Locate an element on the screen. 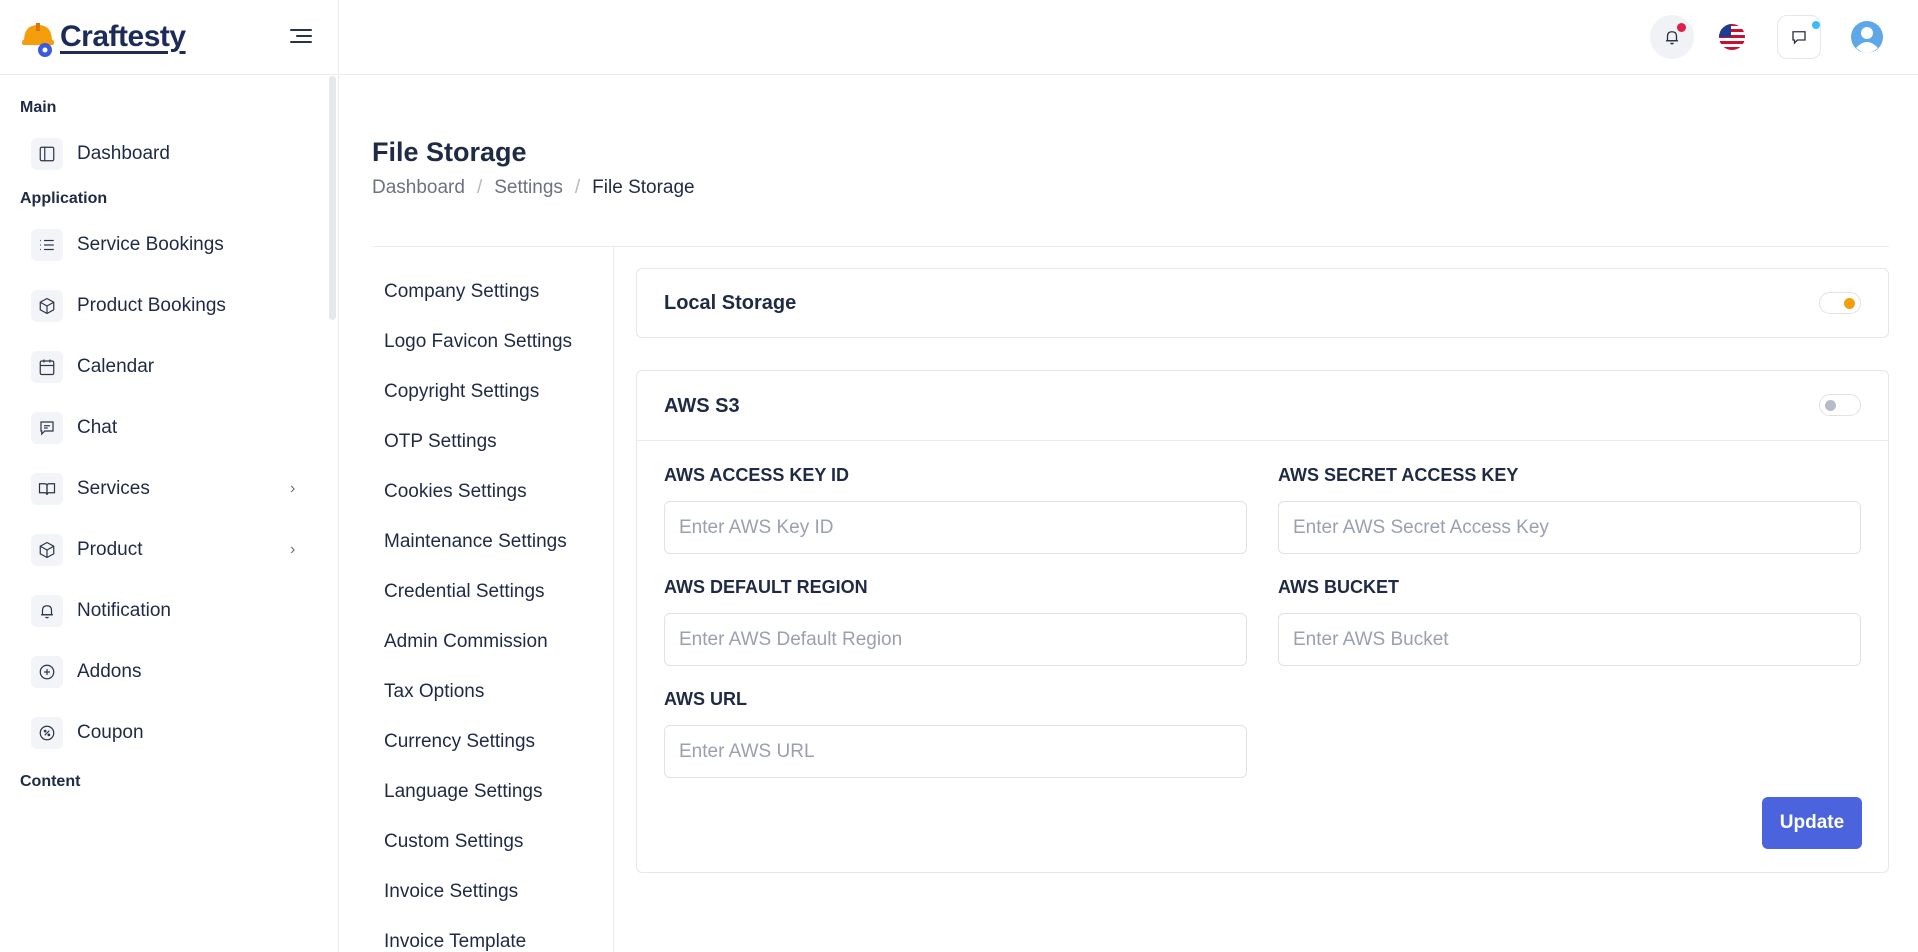  settings-link-company: Company Settings is located at coordinates (461, 292).